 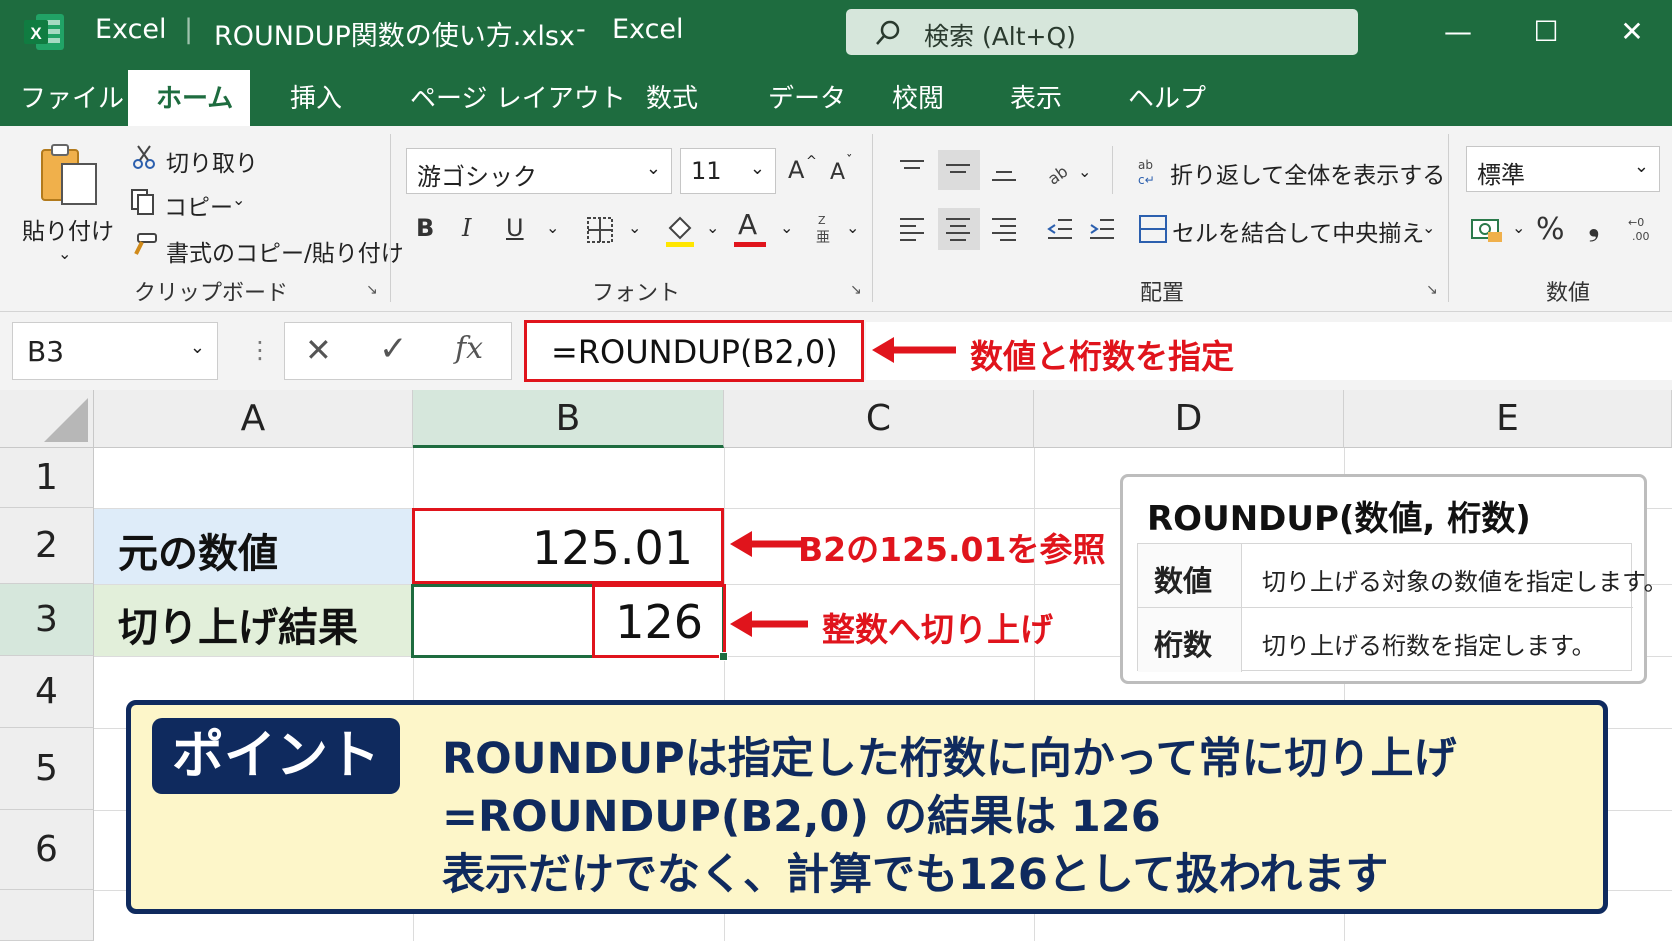 I want to click on align-left-icon, so click(x=912, y=229).